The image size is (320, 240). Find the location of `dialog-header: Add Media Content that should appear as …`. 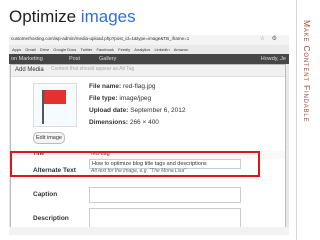

dialog-header: Add Media Content that should appear as … is located at coordinates (148, 71).